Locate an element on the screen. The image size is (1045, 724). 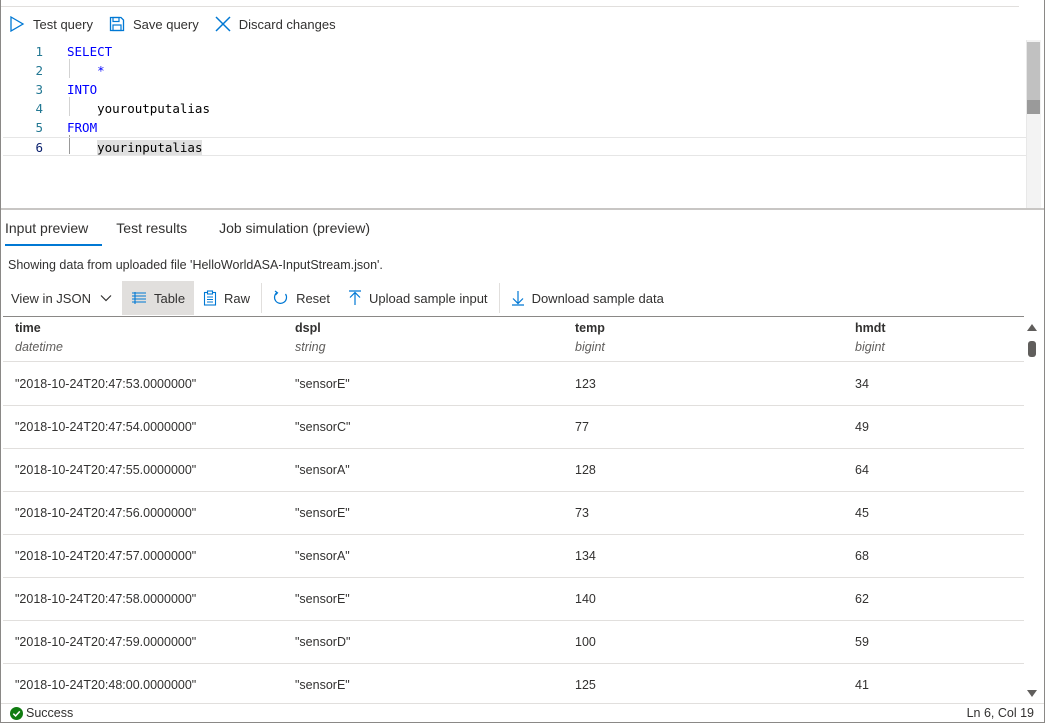
raw-view-label: Raw is located at coordinates (237, 298).